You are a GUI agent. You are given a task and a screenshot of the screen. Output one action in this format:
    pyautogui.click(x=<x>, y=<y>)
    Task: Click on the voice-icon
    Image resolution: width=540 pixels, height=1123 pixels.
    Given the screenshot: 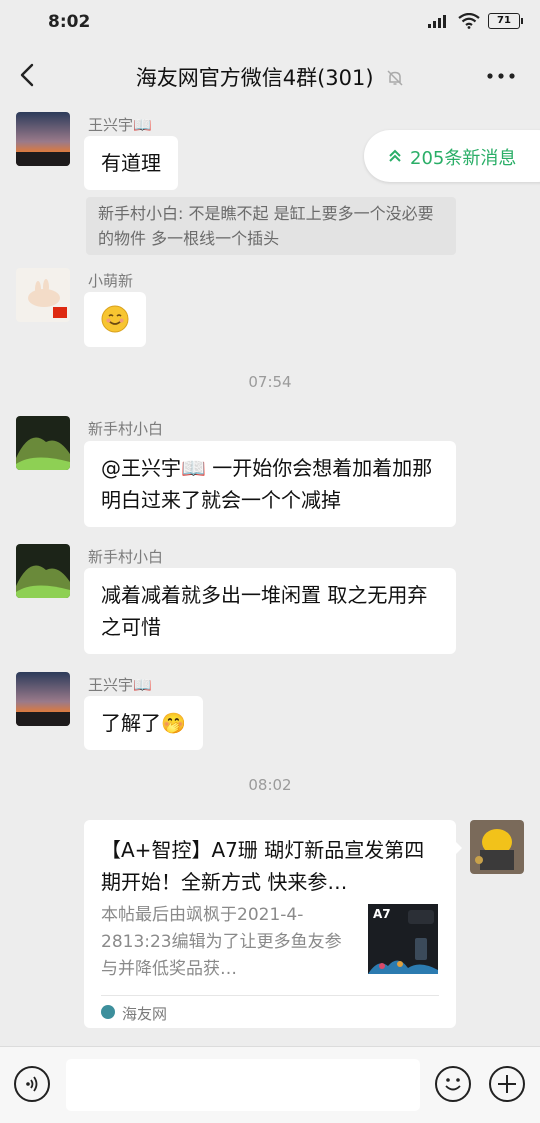 What is the action you would take?
    pyautogui.click(x=32, y=1084)
    